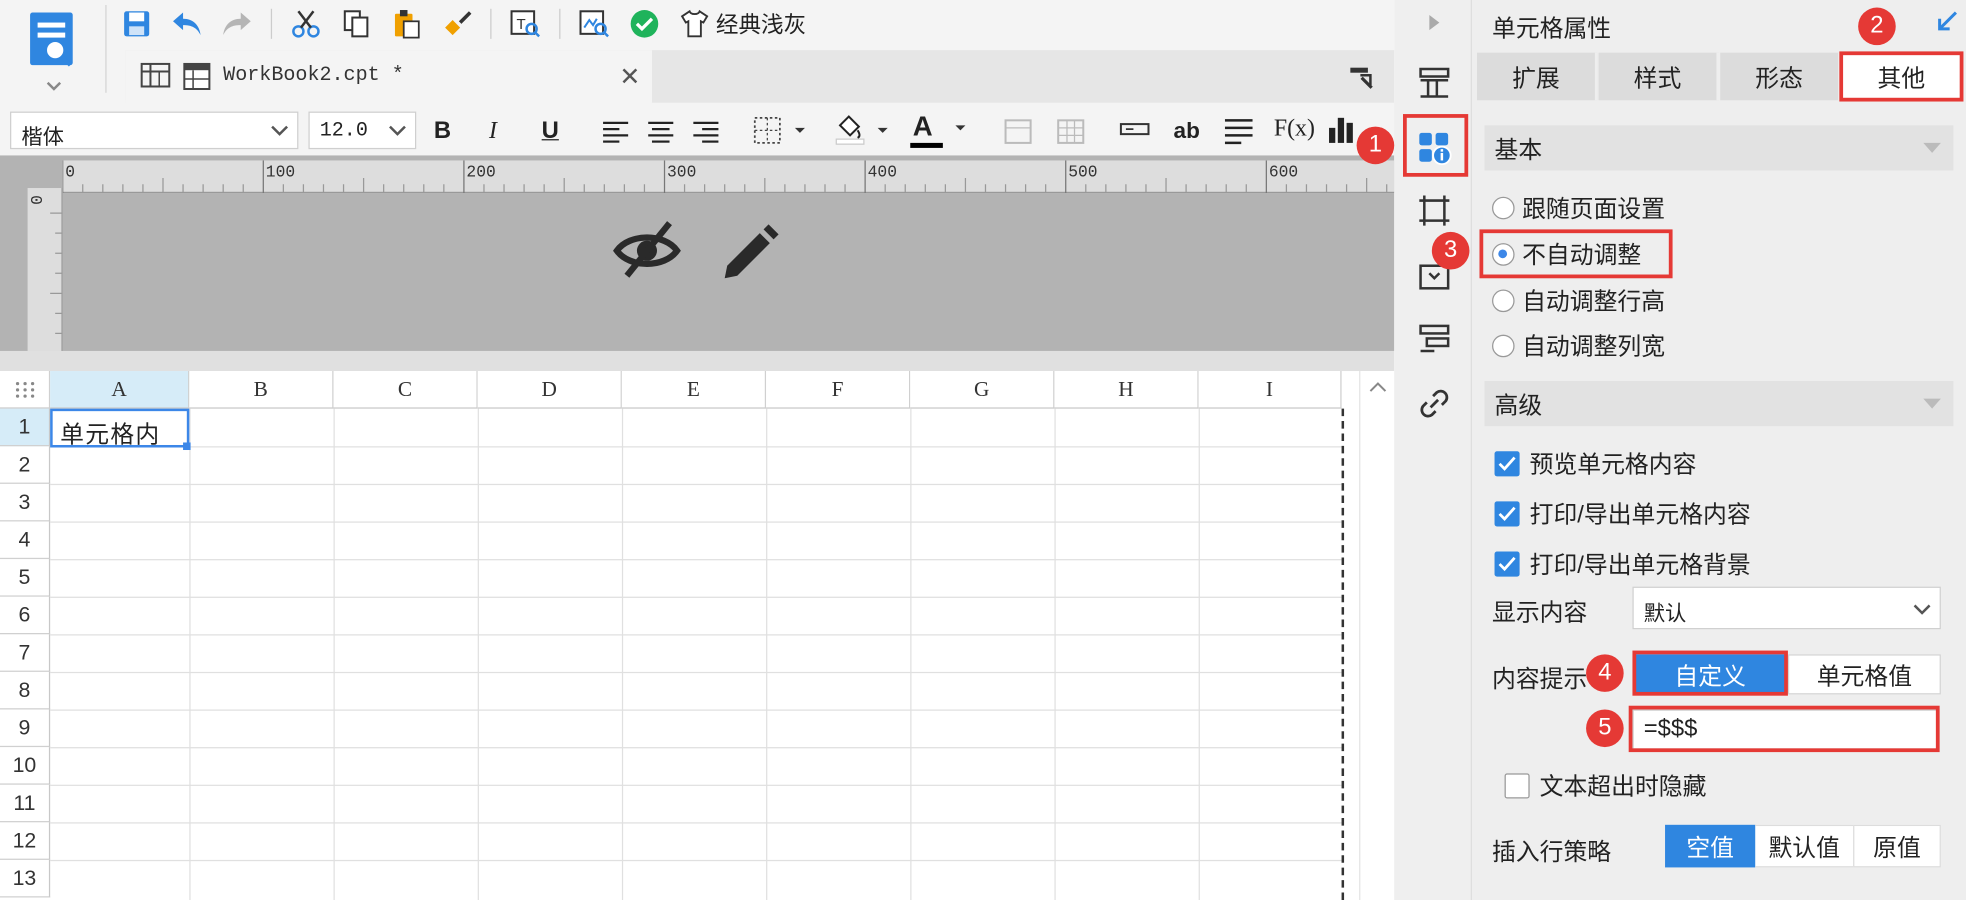 Image resolution: width=1966 pixels, height=900 pixels. Describe the element at coordinates (155, 78) in the screenshot. I see `sheet-grid-icon` at that location.